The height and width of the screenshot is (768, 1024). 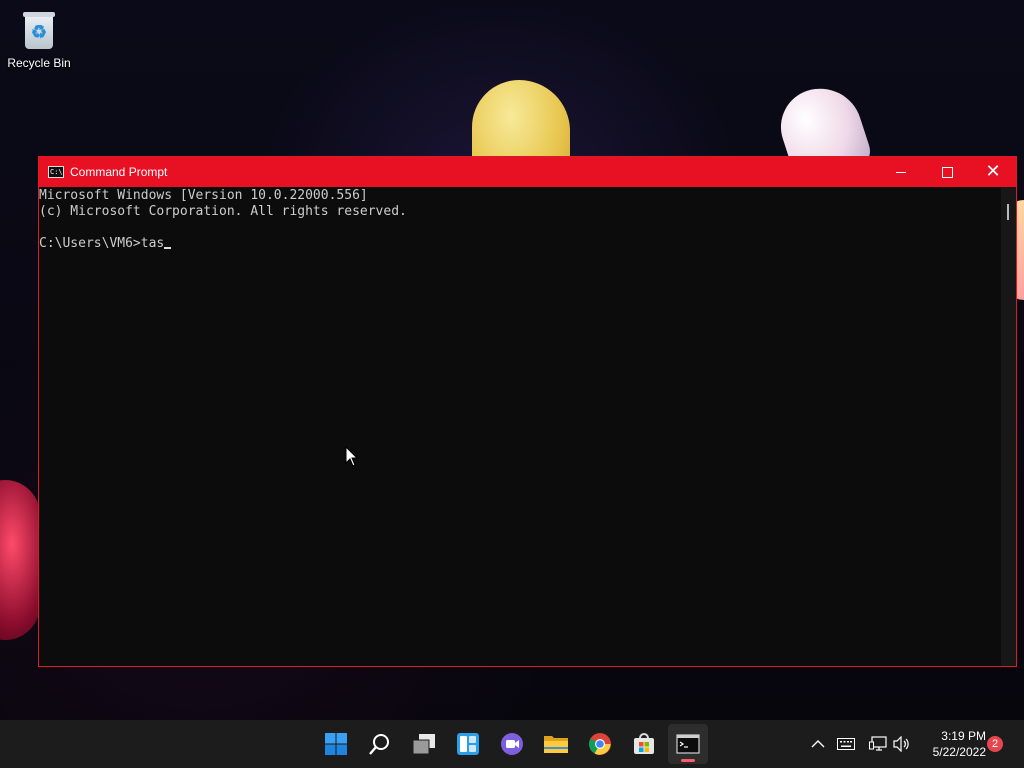 I want to click on recycle-bin-desktop-icon: ♻ Recycle Bin, so click(x=39, y=42).